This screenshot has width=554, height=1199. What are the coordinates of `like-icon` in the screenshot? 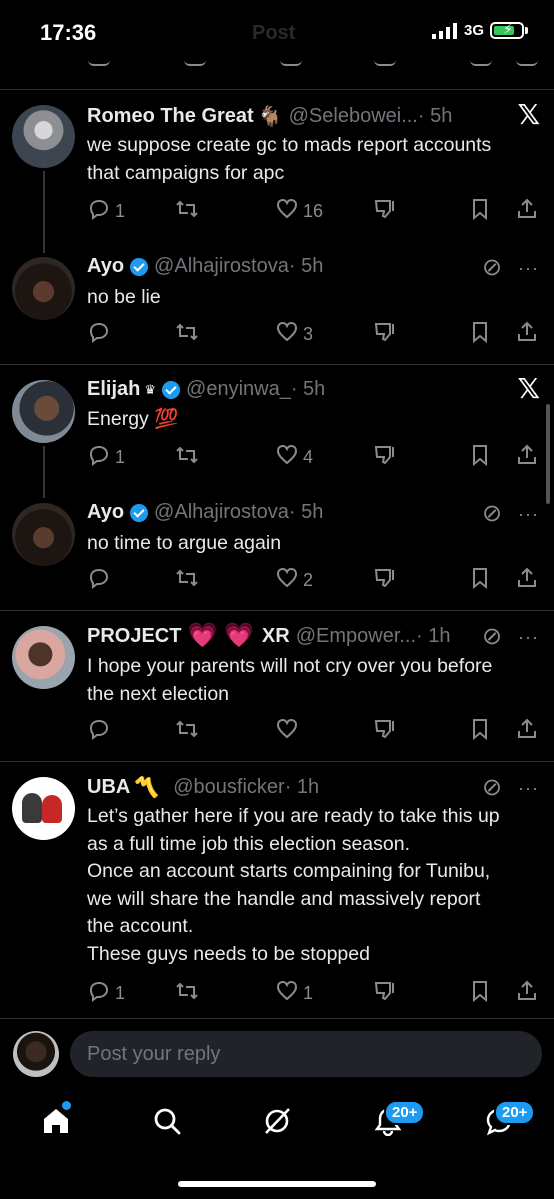 It's located at (287, 211).